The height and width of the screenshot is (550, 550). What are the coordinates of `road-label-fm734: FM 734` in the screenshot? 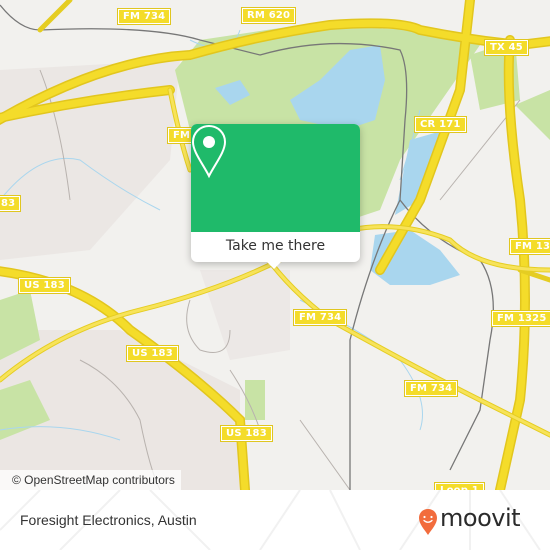 It's located at (144, 16).